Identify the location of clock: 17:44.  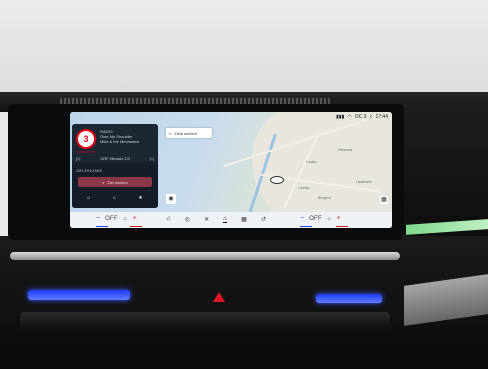
(381, 117).